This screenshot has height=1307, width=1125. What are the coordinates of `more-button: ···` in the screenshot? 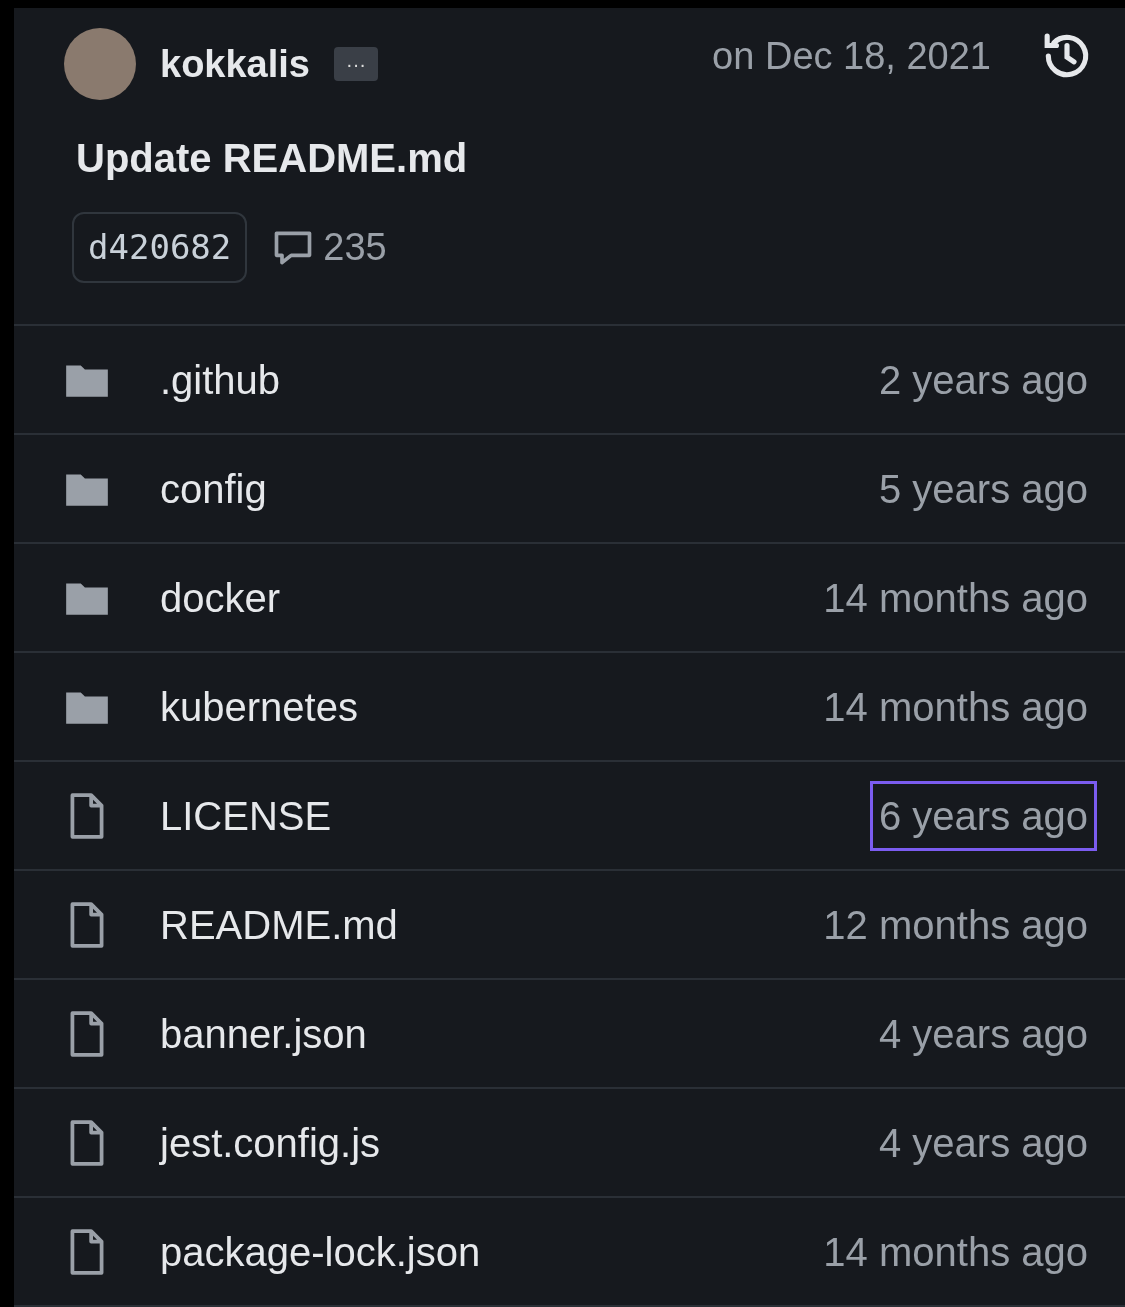 It's located at (356, 64).